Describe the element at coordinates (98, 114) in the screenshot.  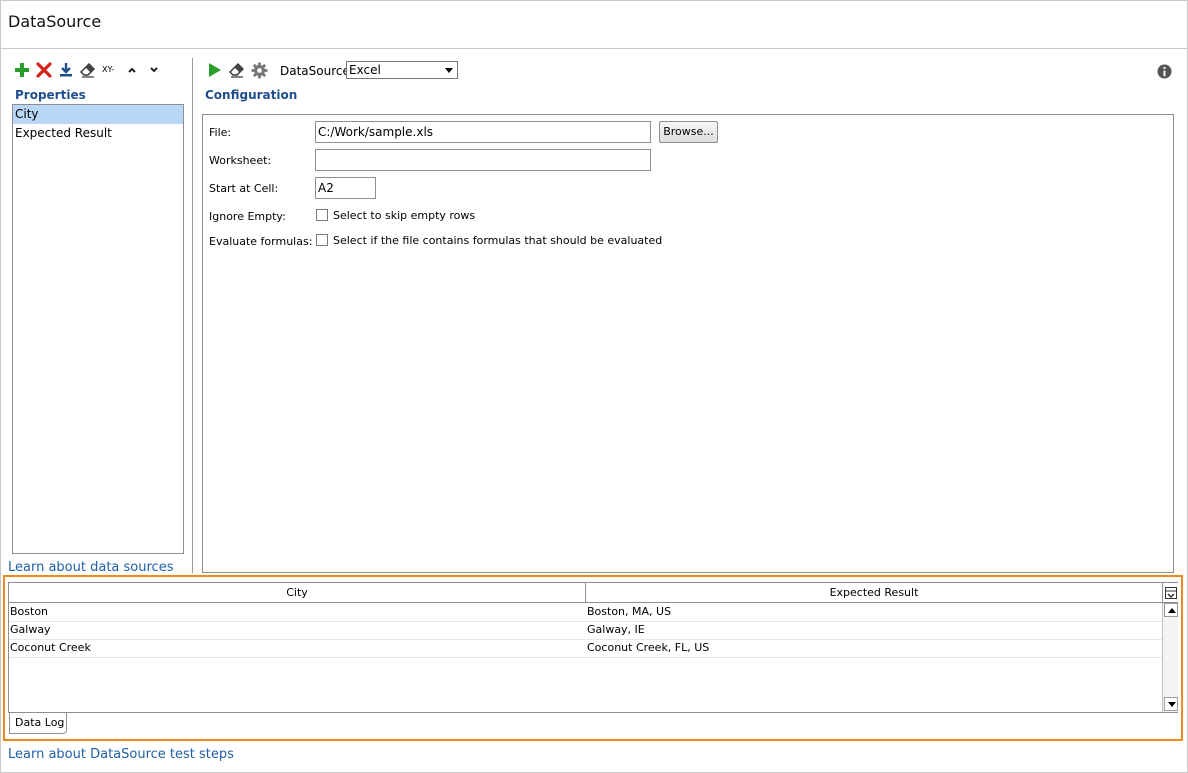
I see `property-item-city: City` at that location.